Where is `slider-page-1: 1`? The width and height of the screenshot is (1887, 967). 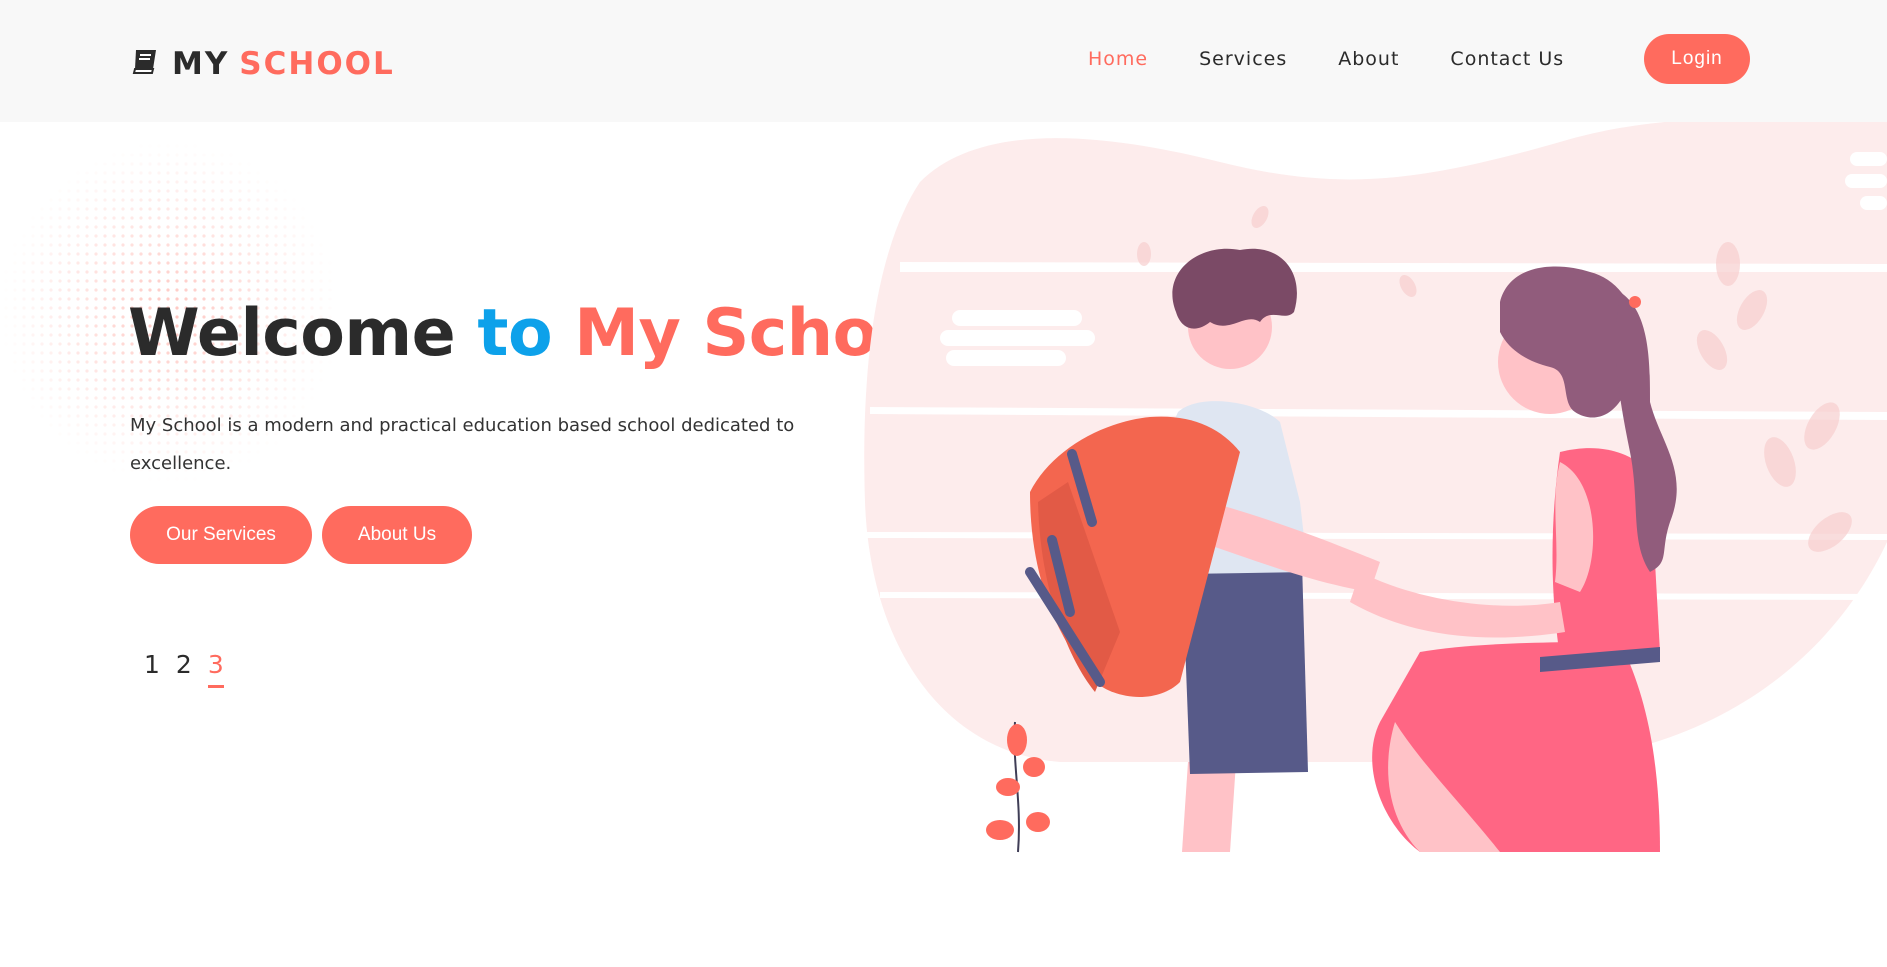 slider-page-1: 1 is located at coordinates (152, 667).